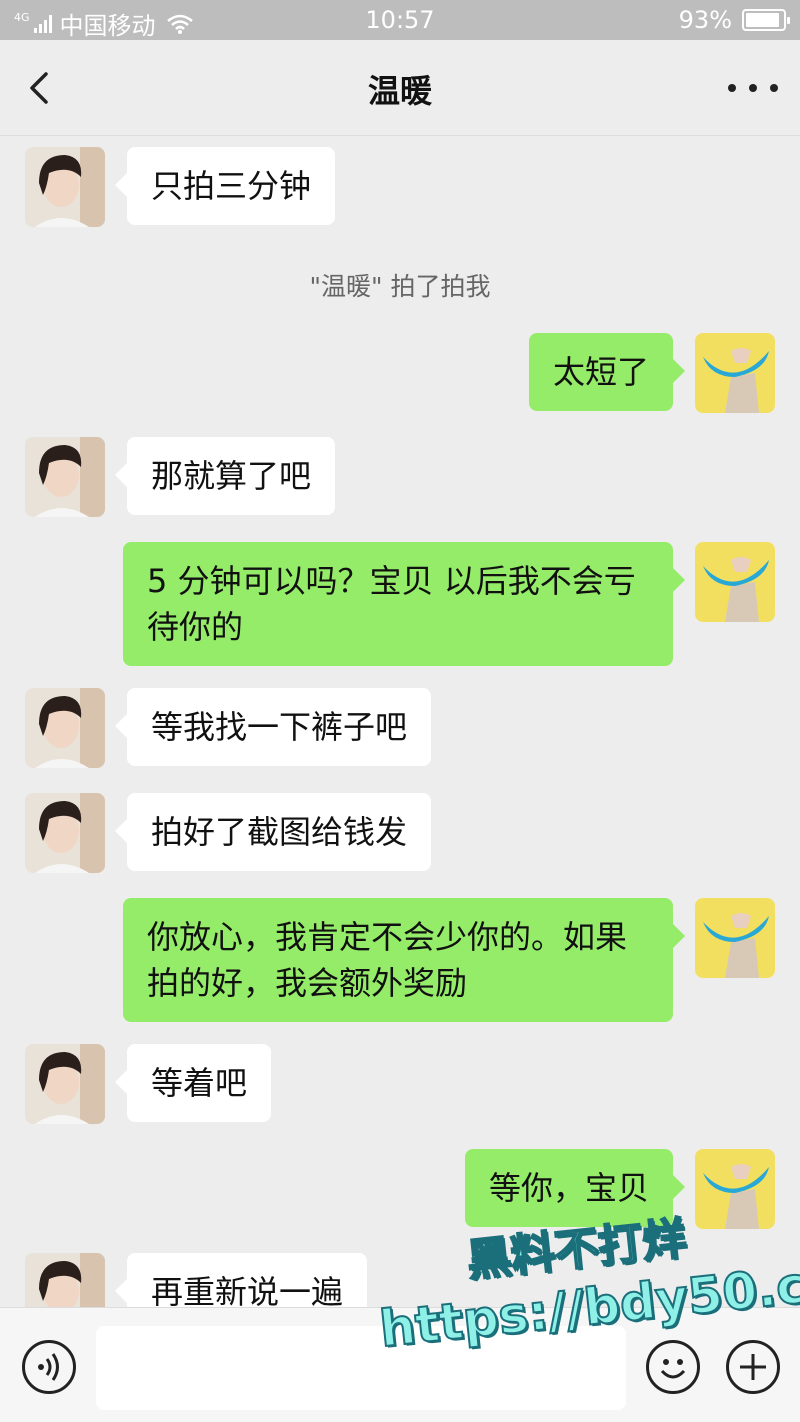  I want to click on emoji-icon, so click(673, 1367).